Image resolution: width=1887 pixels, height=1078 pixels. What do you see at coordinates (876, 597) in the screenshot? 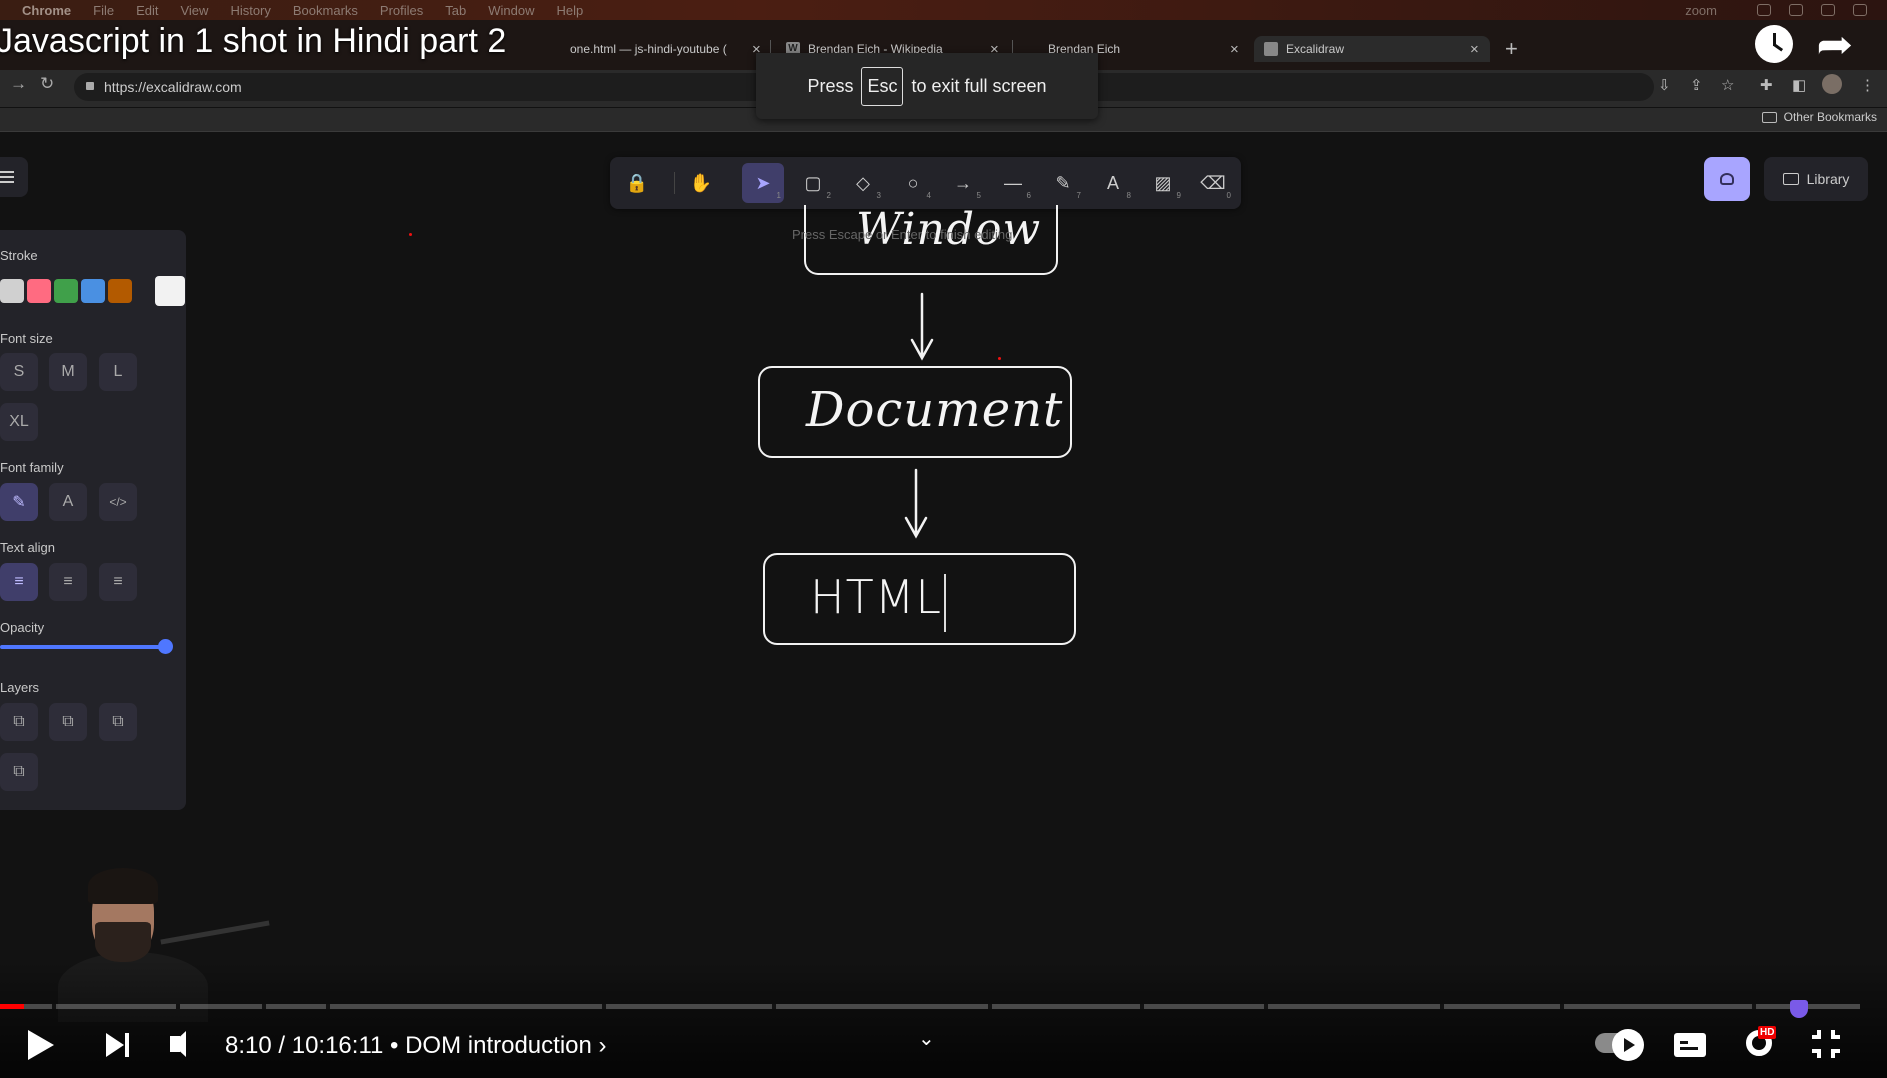
I see `html-node-label: HTML` at bounding box center [876, 597].